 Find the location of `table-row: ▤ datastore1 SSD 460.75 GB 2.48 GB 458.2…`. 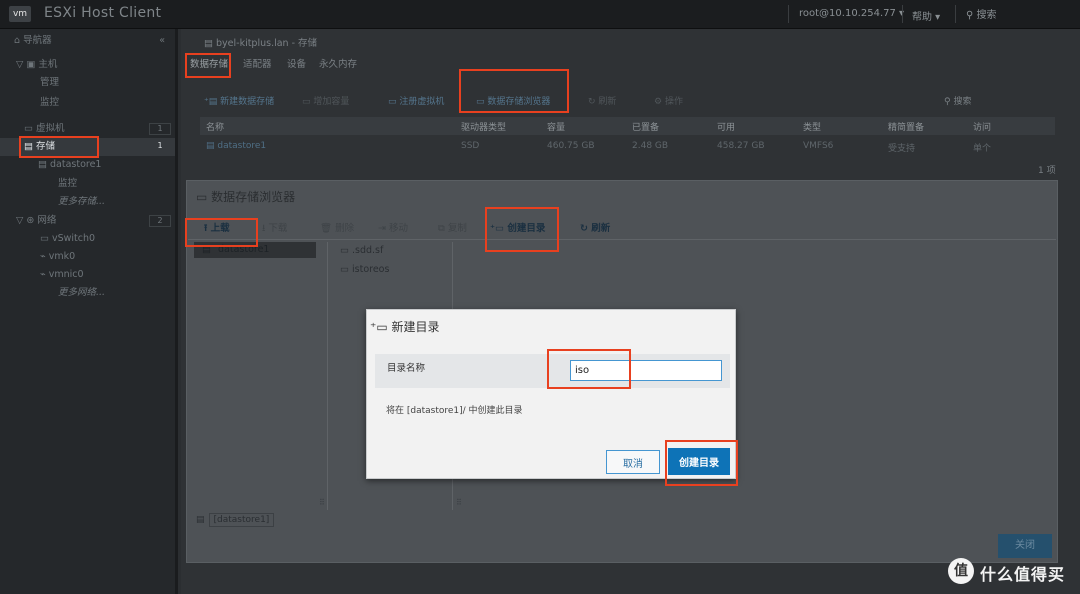

table-row: ▤ datastore1 SSD 460.75 GB 2.48 GB 458.2… is located at coordinates (627, 147).